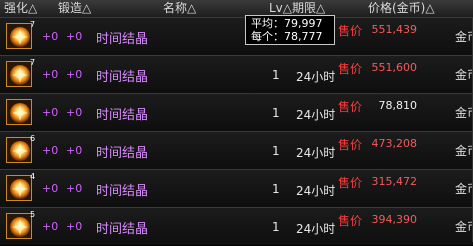 This screenshot has height=246, width=473. What do you see at coordinates (394, 219) in the screenshot?
I see `item-price: 394,390` at bounding box center [394, 219].